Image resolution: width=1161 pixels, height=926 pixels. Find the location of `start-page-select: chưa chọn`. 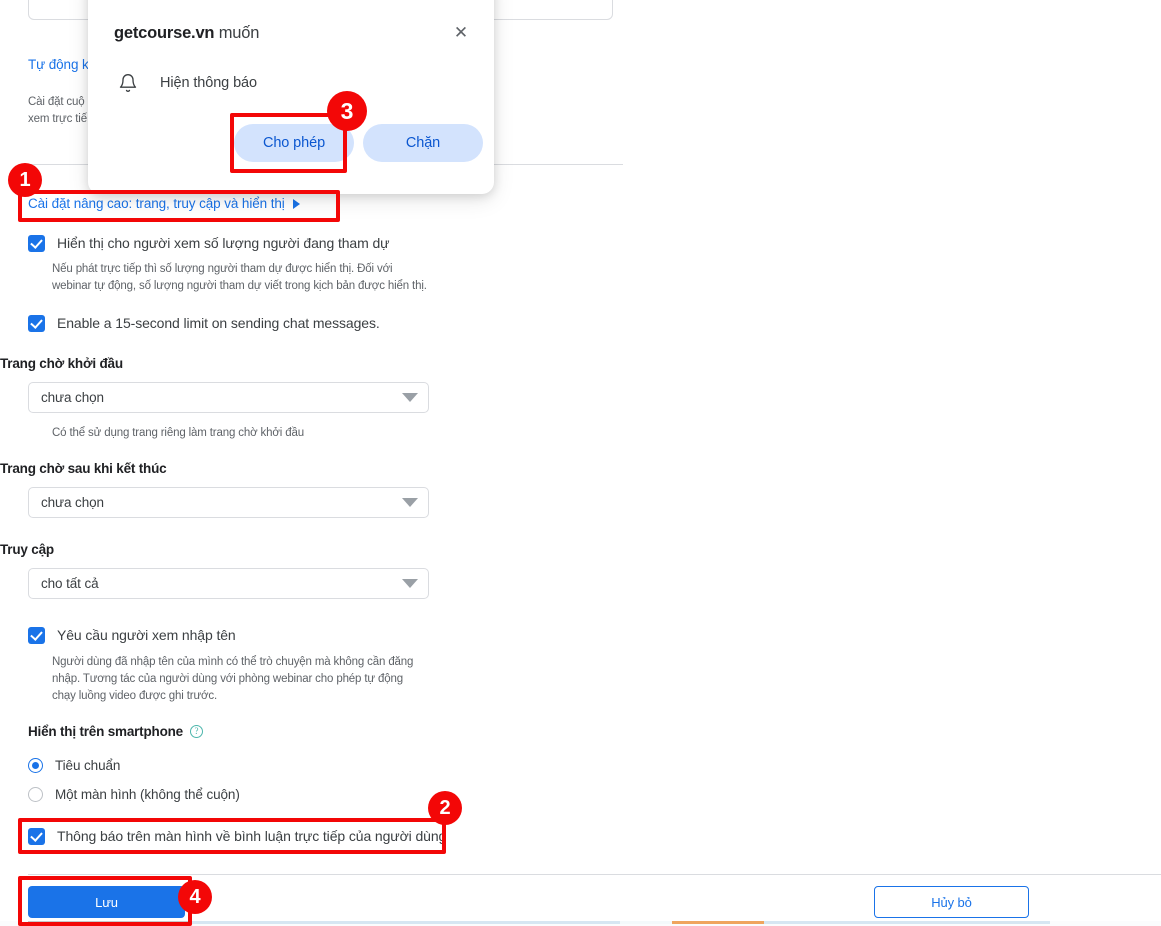

start-page-select: chưa chọn is located at coordinates (228, 397).